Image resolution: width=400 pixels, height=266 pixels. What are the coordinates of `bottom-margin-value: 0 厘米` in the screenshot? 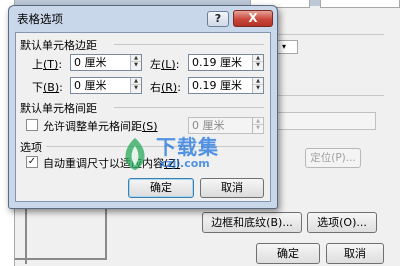 It's located at (90, 85).